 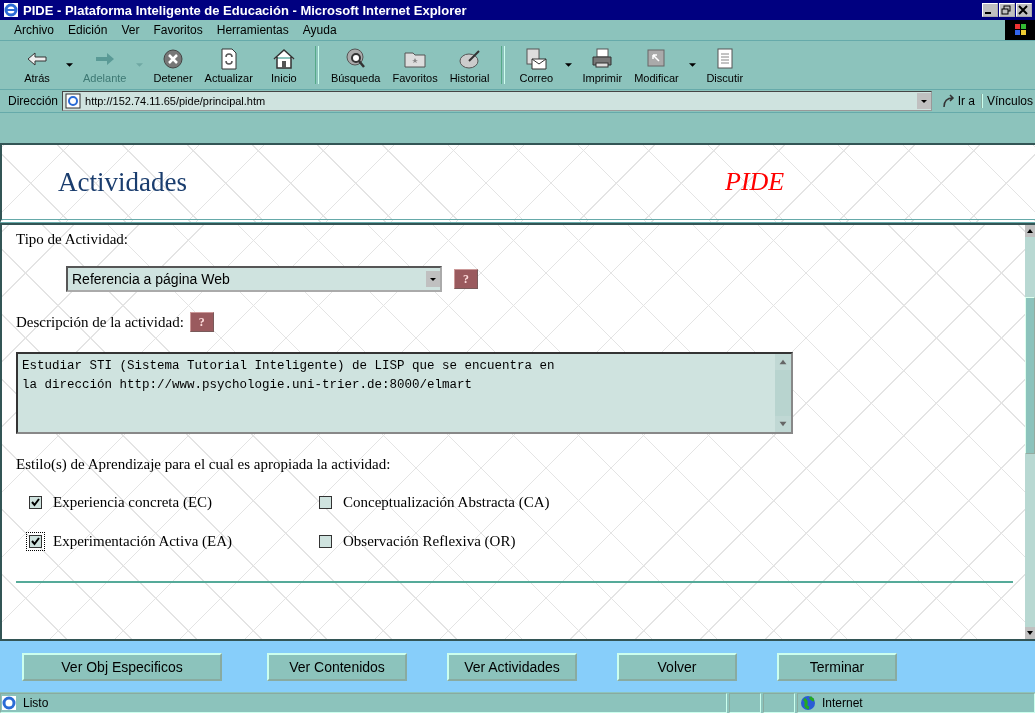 What do you see at coordinates (1030, 231) in the screenshot?
I see `scroll-up-icon` at bounding box center [1030, 231].